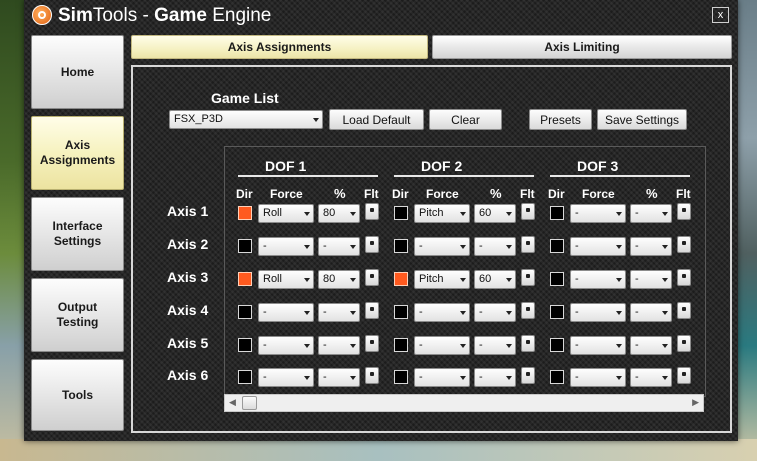 The width and height of the screenshot is (757, 461). Describe the element at coordinates (442, 213) in the screenshot. I see `axis-1-dof-2-force-select: Pitch` at that location.